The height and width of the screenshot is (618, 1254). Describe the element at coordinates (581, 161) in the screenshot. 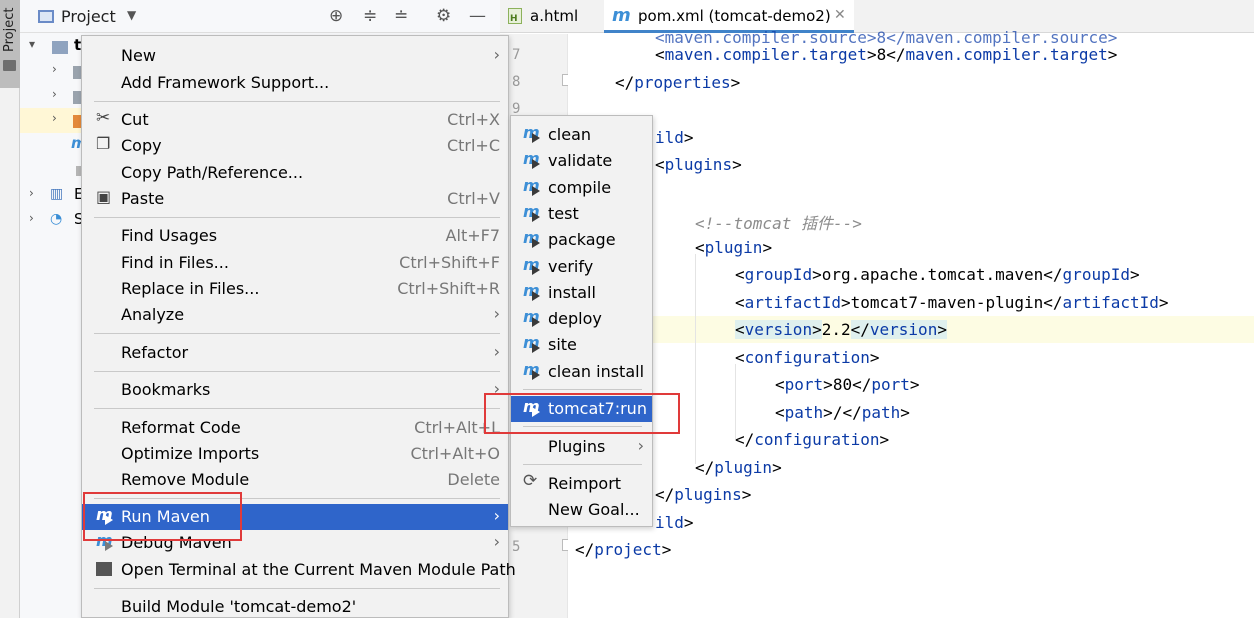

I see `maven-goal-validate: m validate` at that location.